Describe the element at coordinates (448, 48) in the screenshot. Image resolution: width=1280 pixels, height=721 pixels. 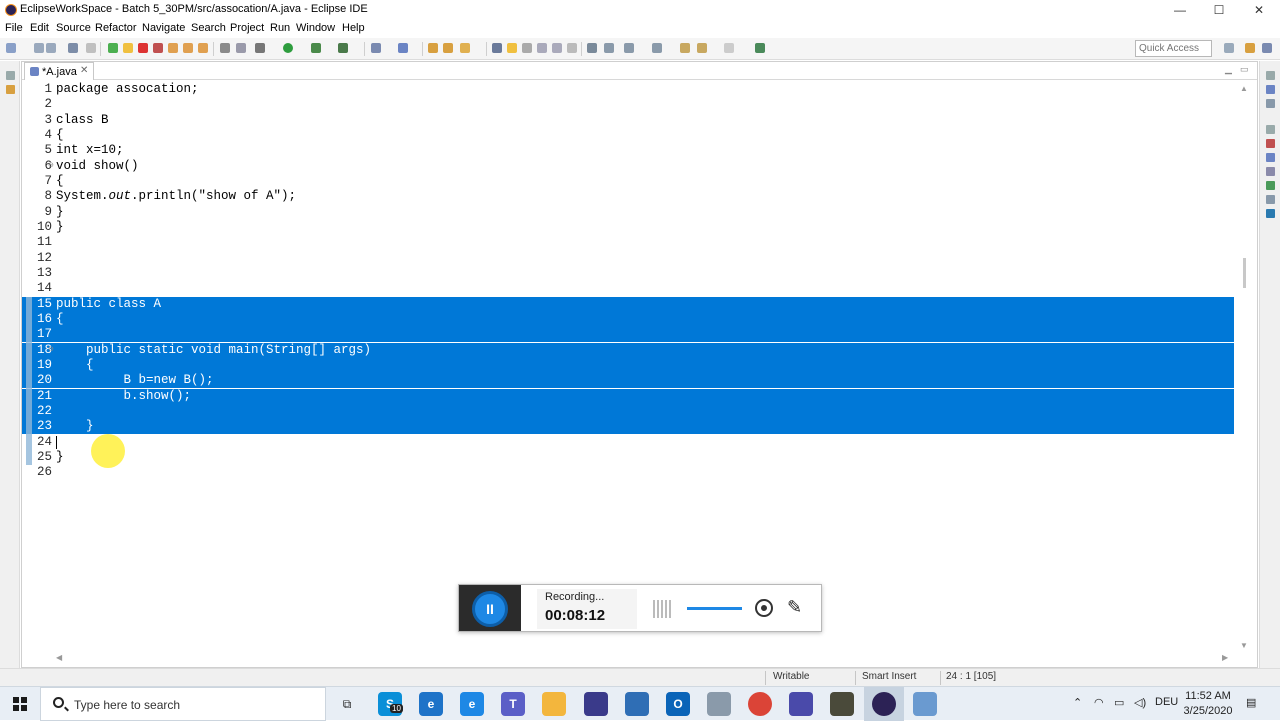
I see `open-task-icon` at that location.